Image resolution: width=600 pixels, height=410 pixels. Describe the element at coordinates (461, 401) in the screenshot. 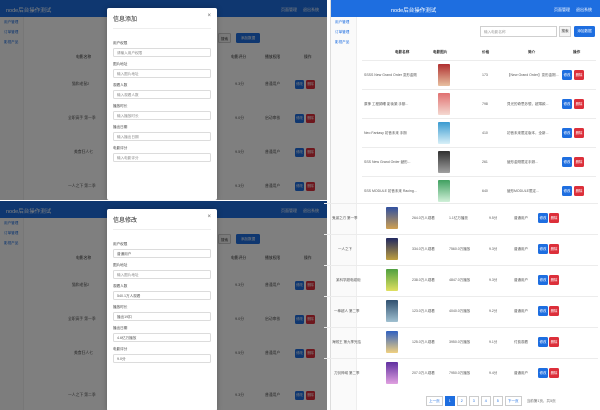

I see `page-button-2: 2` at that location.